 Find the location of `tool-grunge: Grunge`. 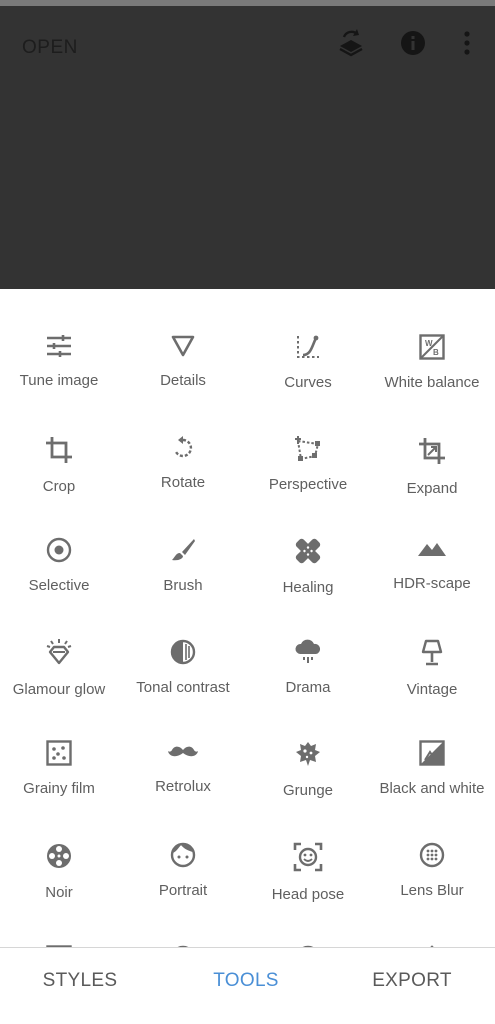

tool-grunge: Grunge is located at coordinates (308, 747).